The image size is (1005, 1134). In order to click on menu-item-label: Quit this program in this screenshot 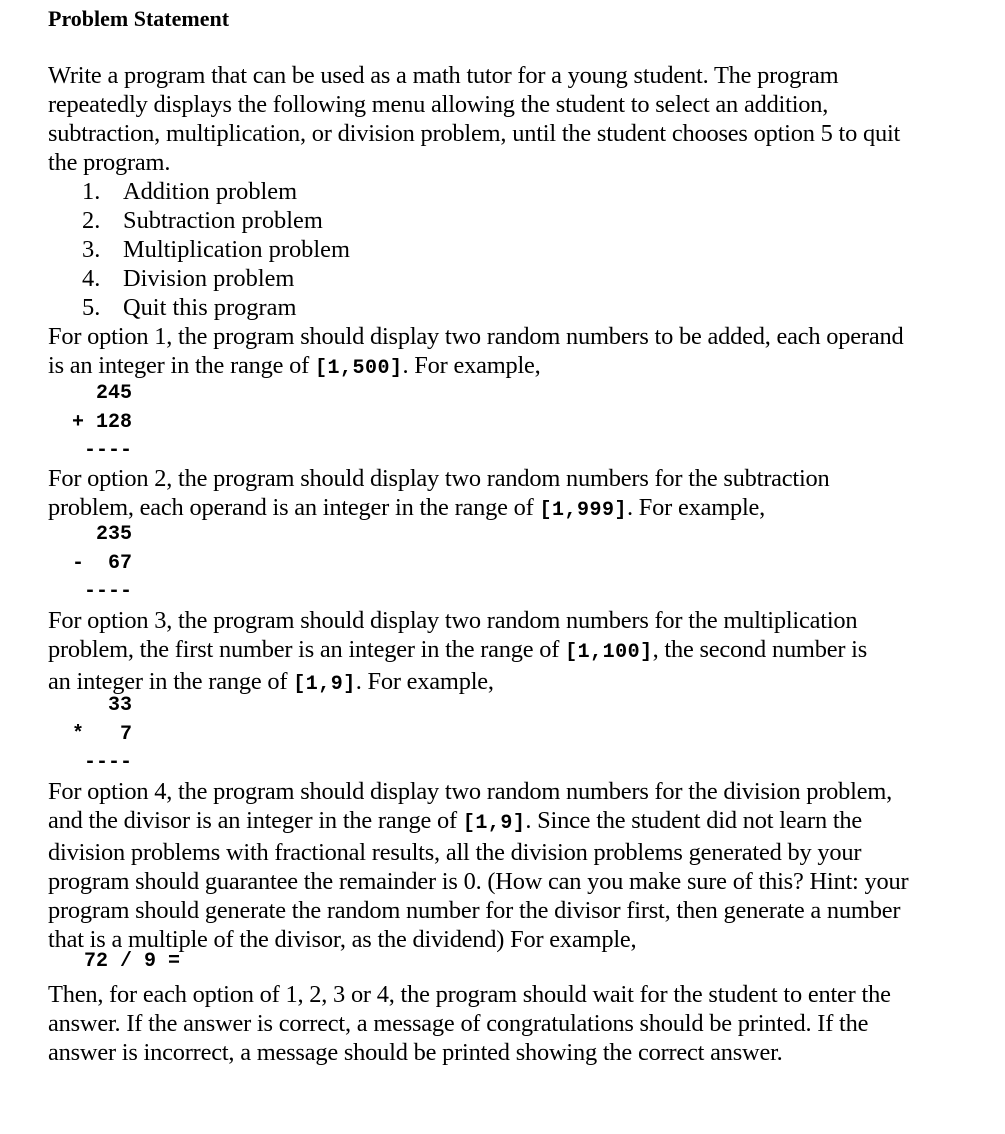, I will do `click(210, 307)`.